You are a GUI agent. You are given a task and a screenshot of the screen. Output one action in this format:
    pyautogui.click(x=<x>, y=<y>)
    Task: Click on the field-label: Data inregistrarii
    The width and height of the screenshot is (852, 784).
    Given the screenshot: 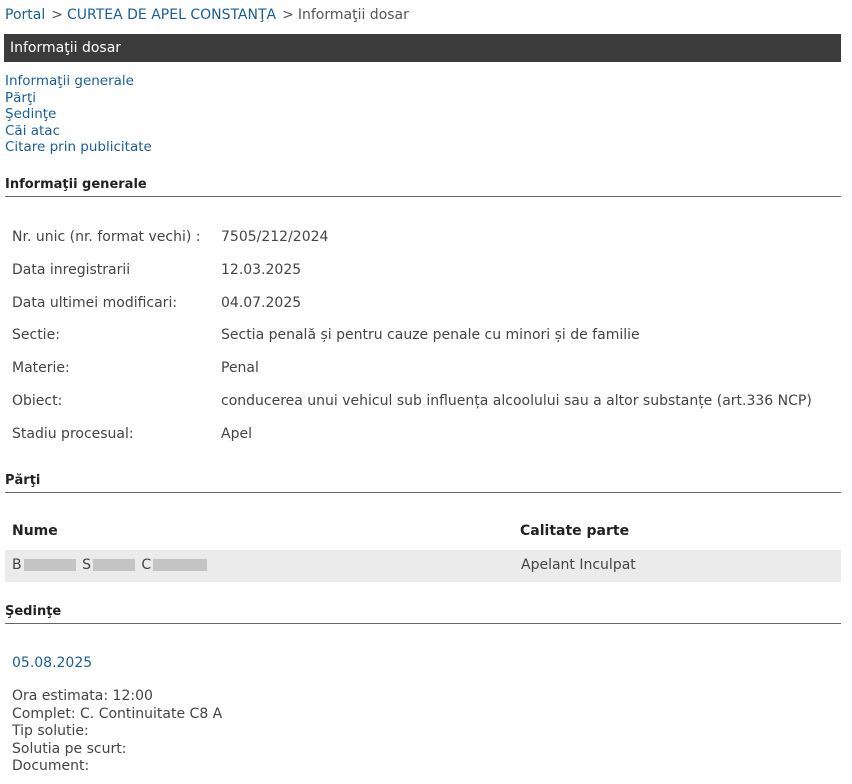 What is the action you would take?
    pyautogui.click(x=71, y=270)
    